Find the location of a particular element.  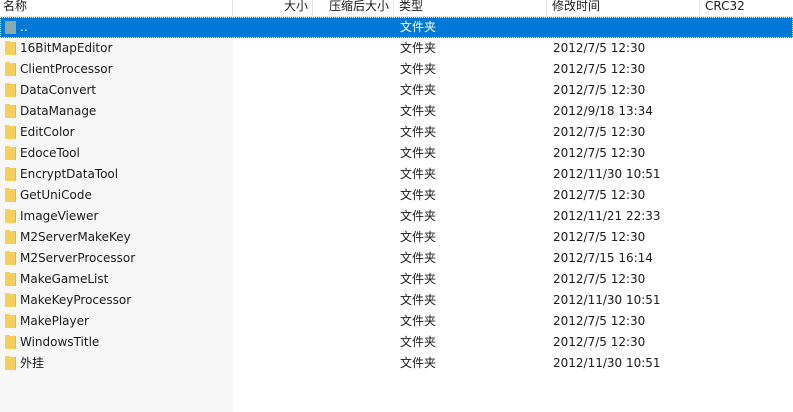

row-name: DataConvert is located at coordinates (58, 90).